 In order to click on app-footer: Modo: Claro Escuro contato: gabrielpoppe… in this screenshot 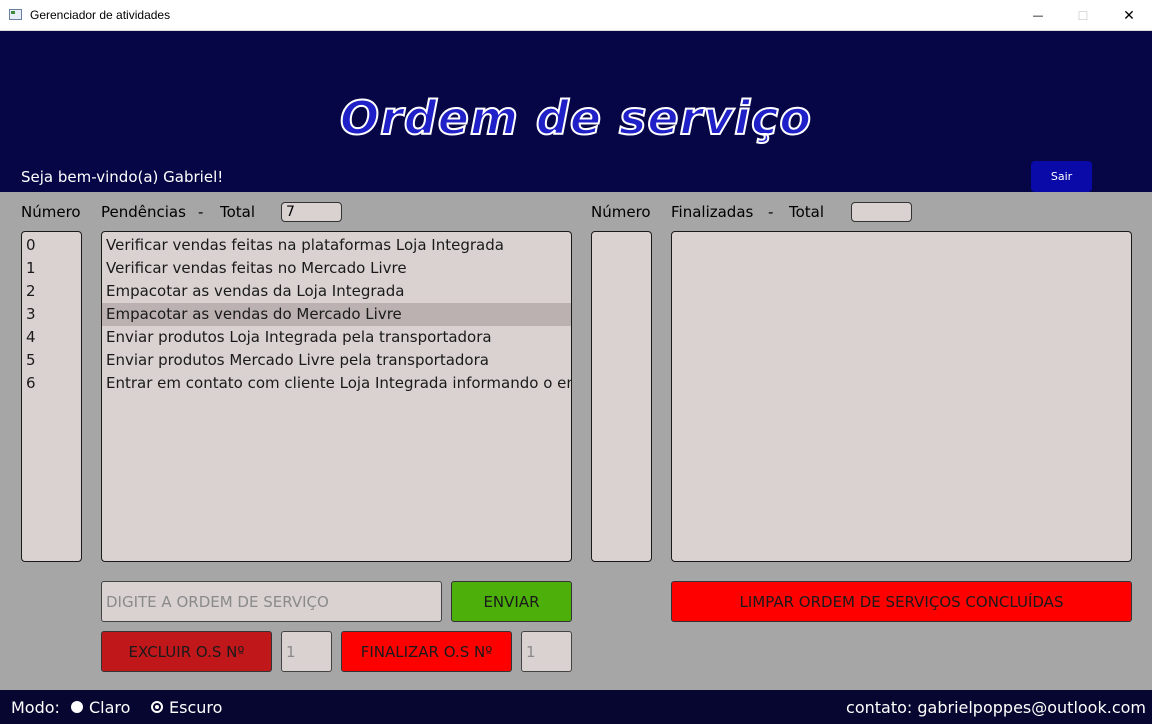, I will do `click(576, 707)`.